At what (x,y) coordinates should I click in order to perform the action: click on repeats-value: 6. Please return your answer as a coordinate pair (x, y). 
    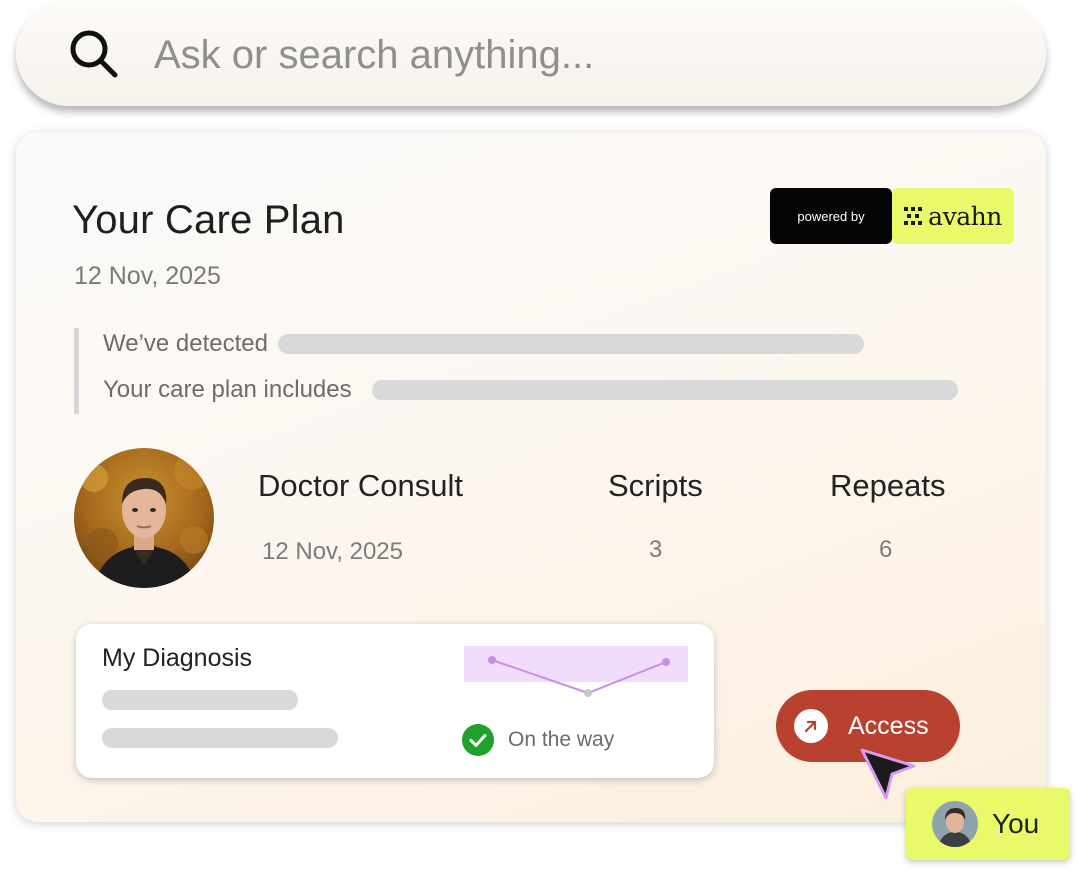
    Looking at the image, I should click on (886, 549).